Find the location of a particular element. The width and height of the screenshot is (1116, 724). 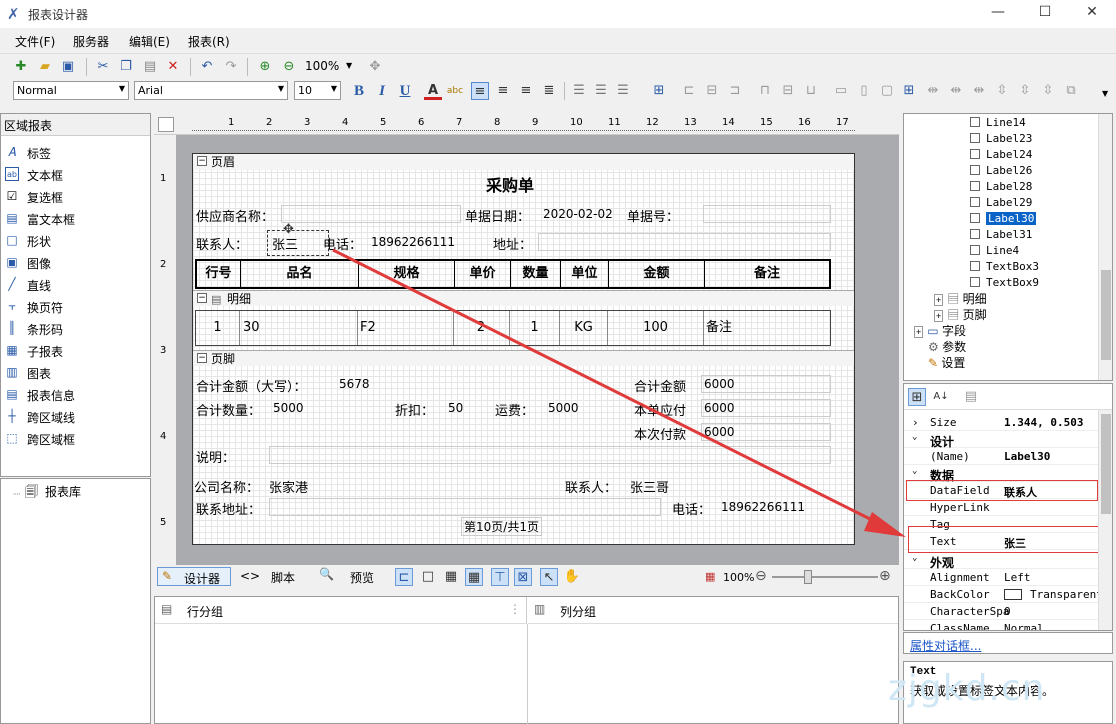

tree-node-params: ⚙ 参数 is located at coordinates (947, 346).